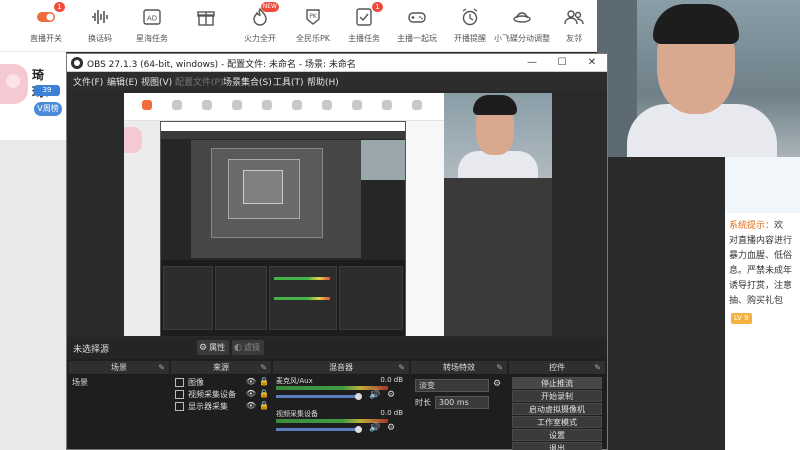 Image resolution: width=800 pixels, height=450 pixels. What do you see at coordinates (557, 422) in the screenshot?
I see `studio-mode-button: 工作室模式` at bounding box center [557, 422].